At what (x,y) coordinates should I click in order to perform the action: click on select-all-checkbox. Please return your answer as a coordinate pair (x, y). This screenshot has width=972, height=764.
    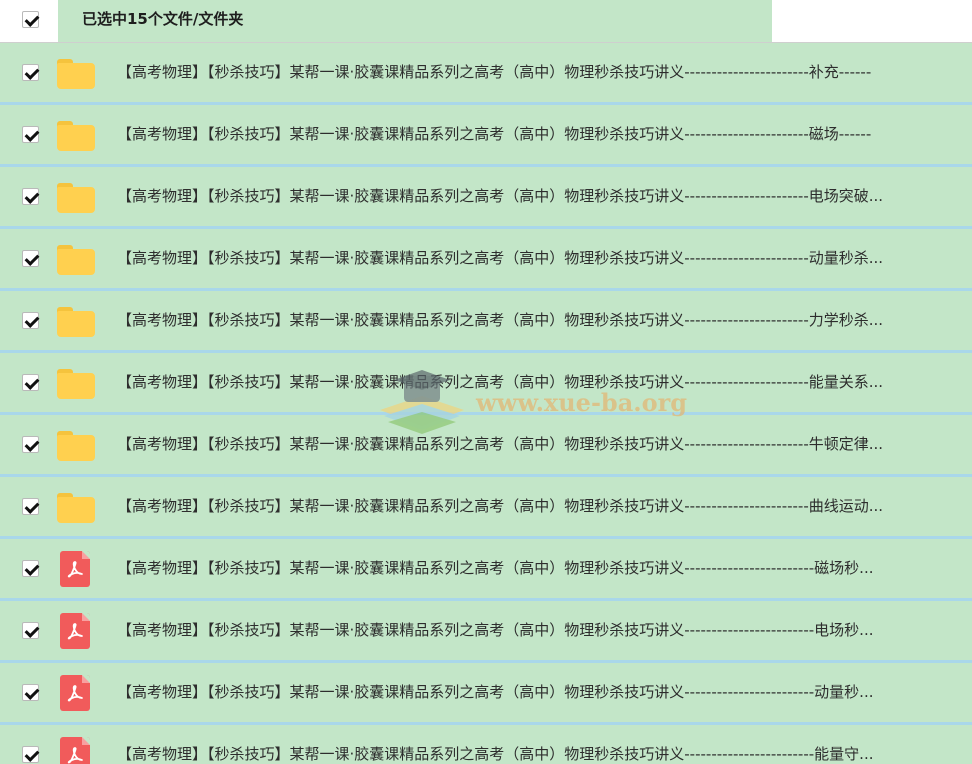
    Looking at the image, I should click on (31, 19).